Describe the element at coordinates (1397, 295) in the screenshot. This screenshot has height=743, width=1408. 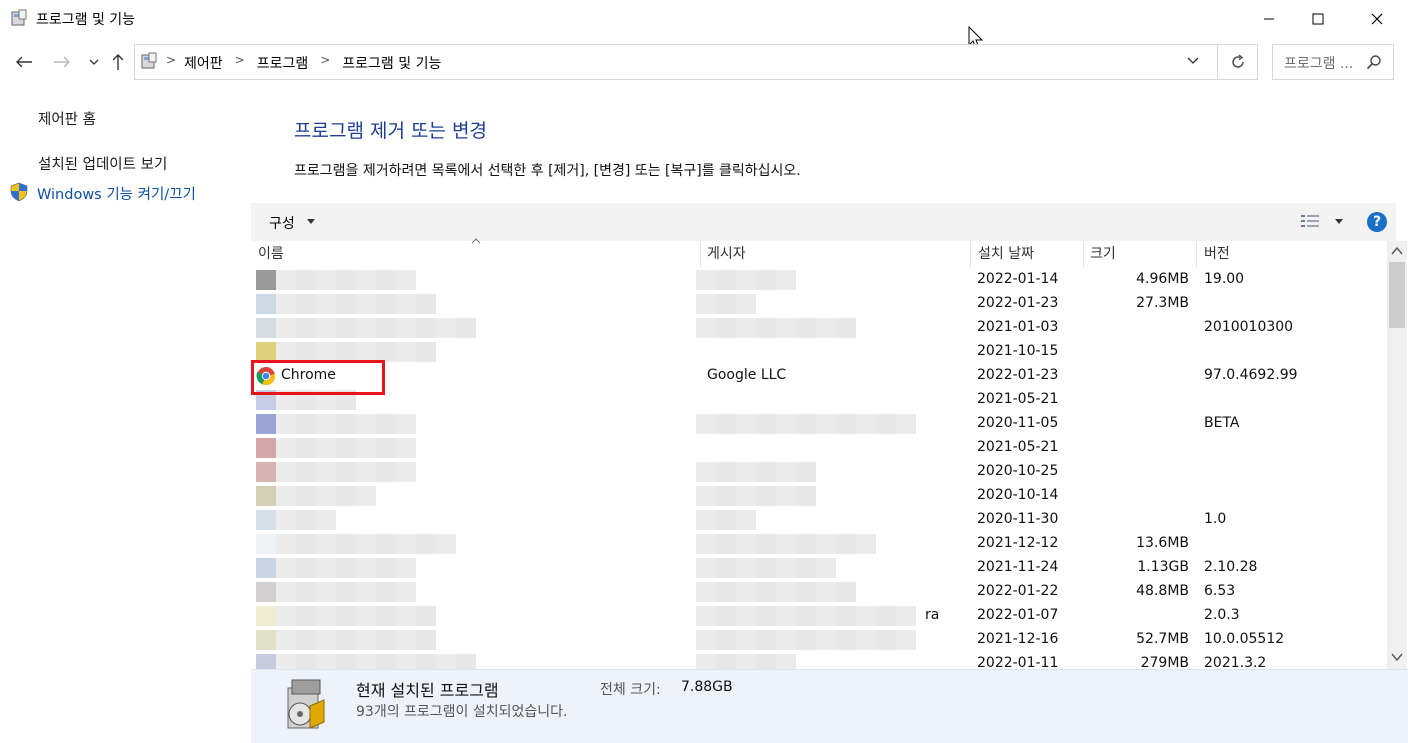
I see `scrollbar-thumb` at that location.